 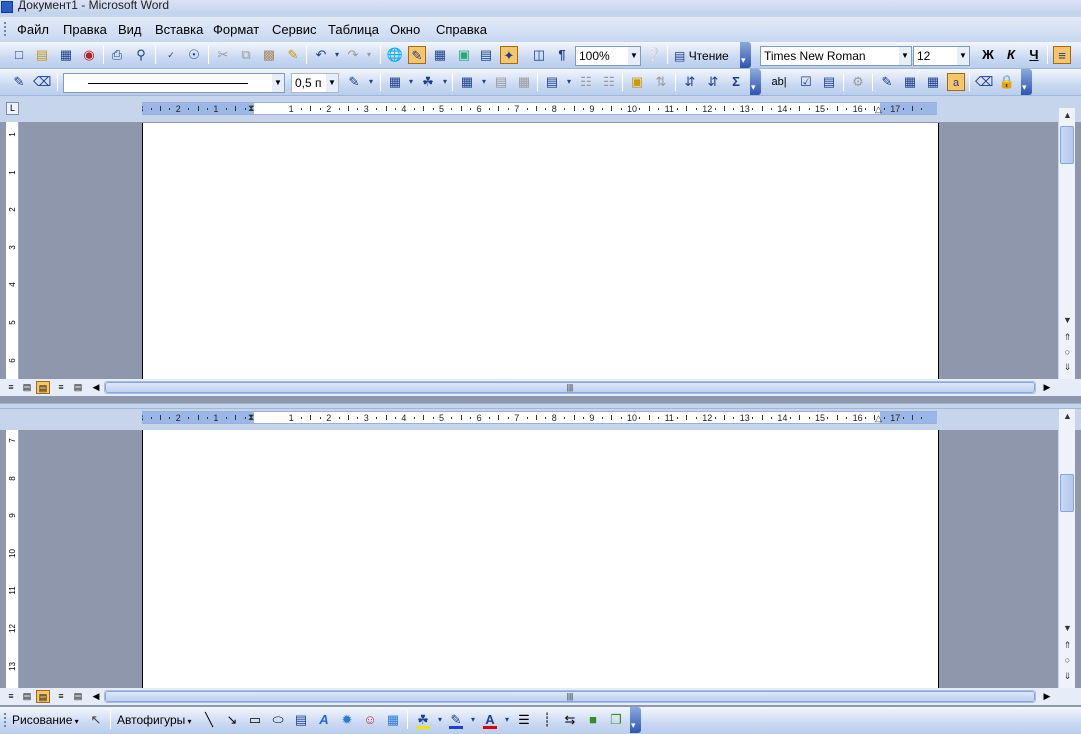 What do you see at coordinates (171, 55) in the screenshot?
I see `spelling-icon: ✓` at bounding box center [171, 55].